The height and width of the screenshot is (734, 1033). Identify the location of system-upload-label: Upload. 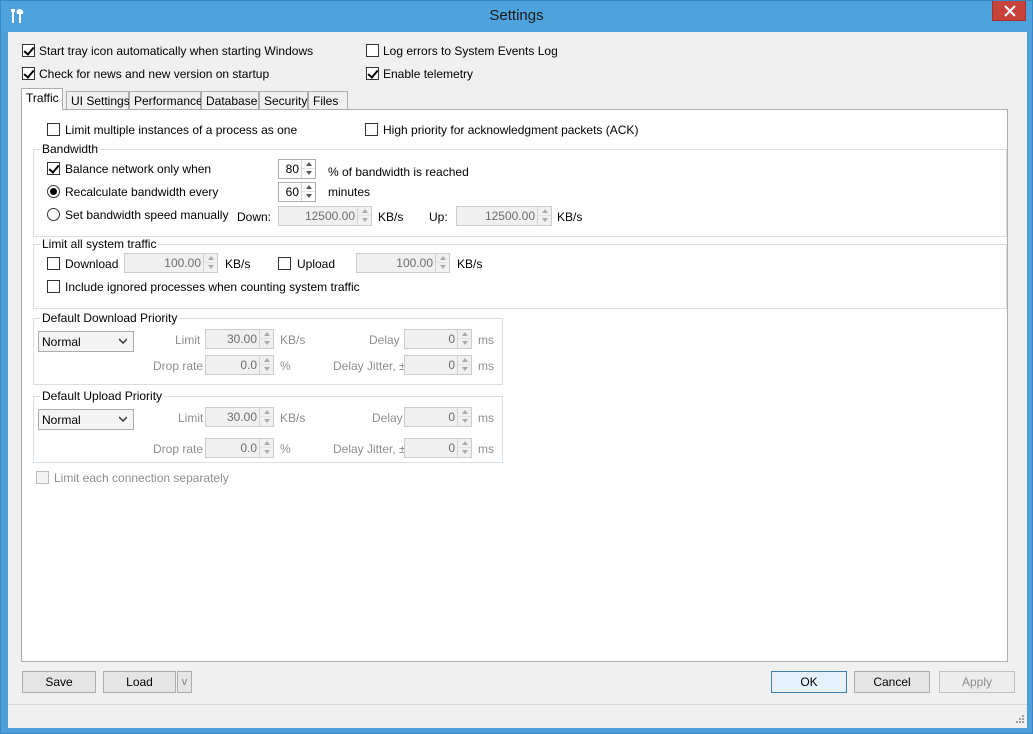
(316, 264).